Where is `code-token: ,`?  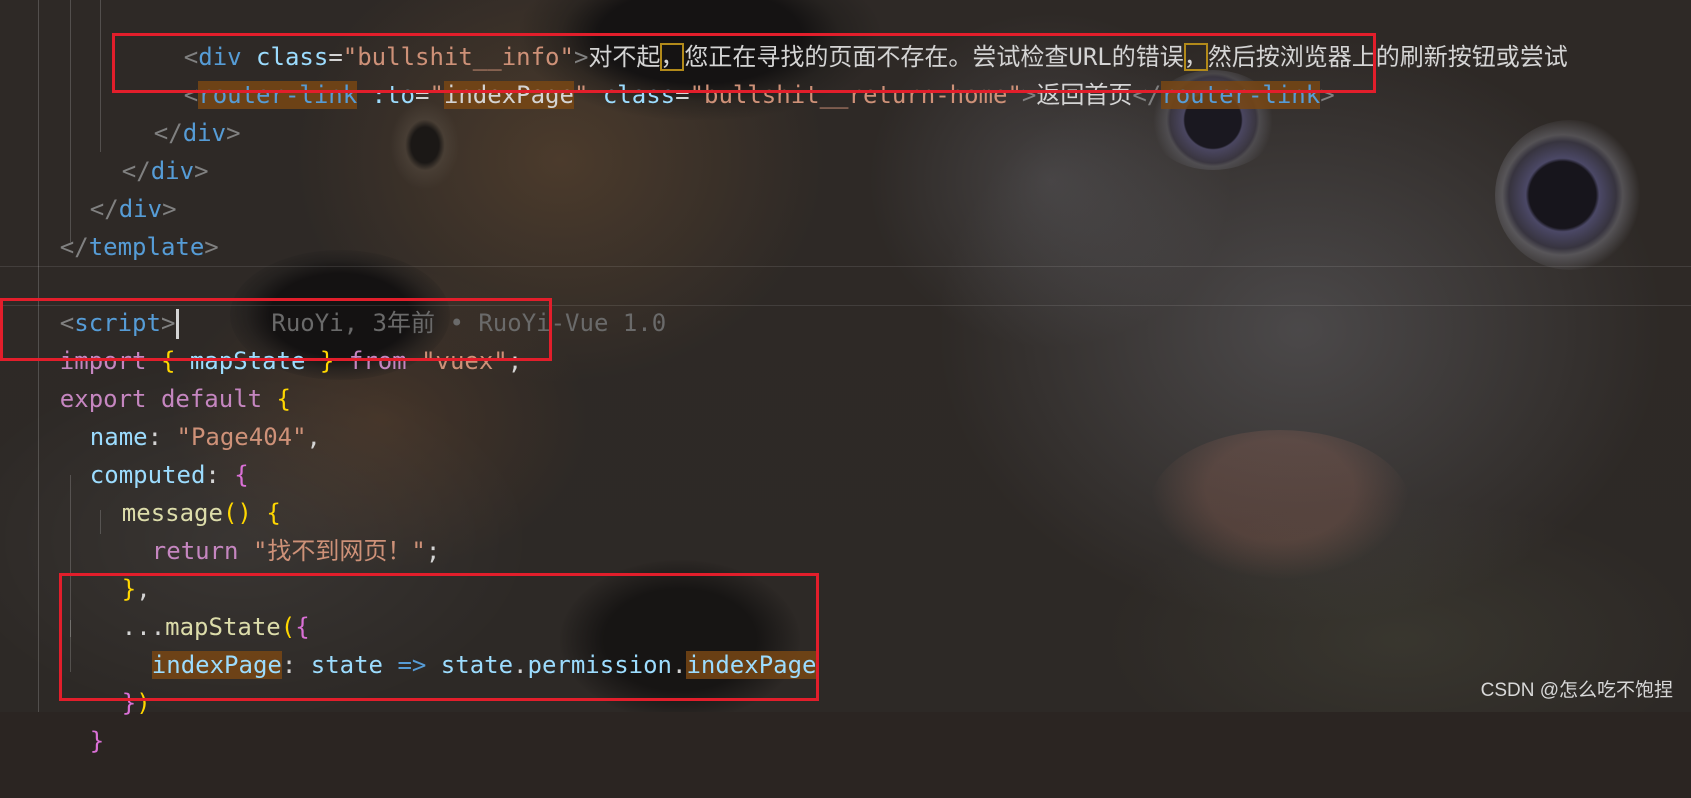
code-token: , is located at coordinates (313, 437).